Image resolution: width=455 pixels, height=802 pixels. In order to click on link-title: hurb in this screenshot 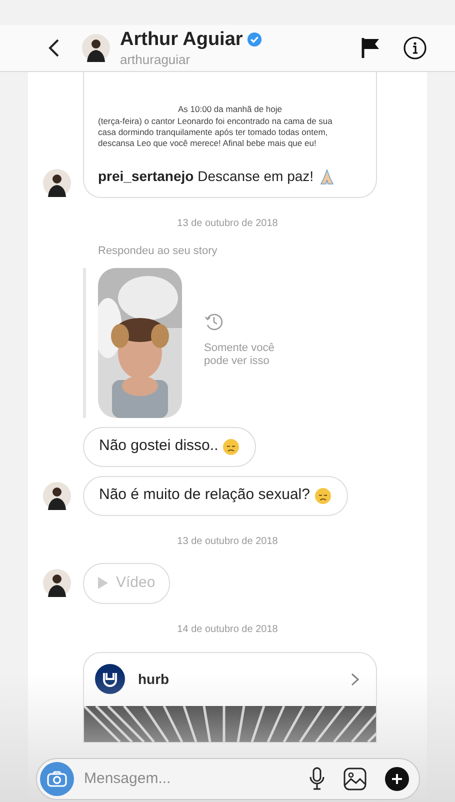, I will do `click(154, 679)`.